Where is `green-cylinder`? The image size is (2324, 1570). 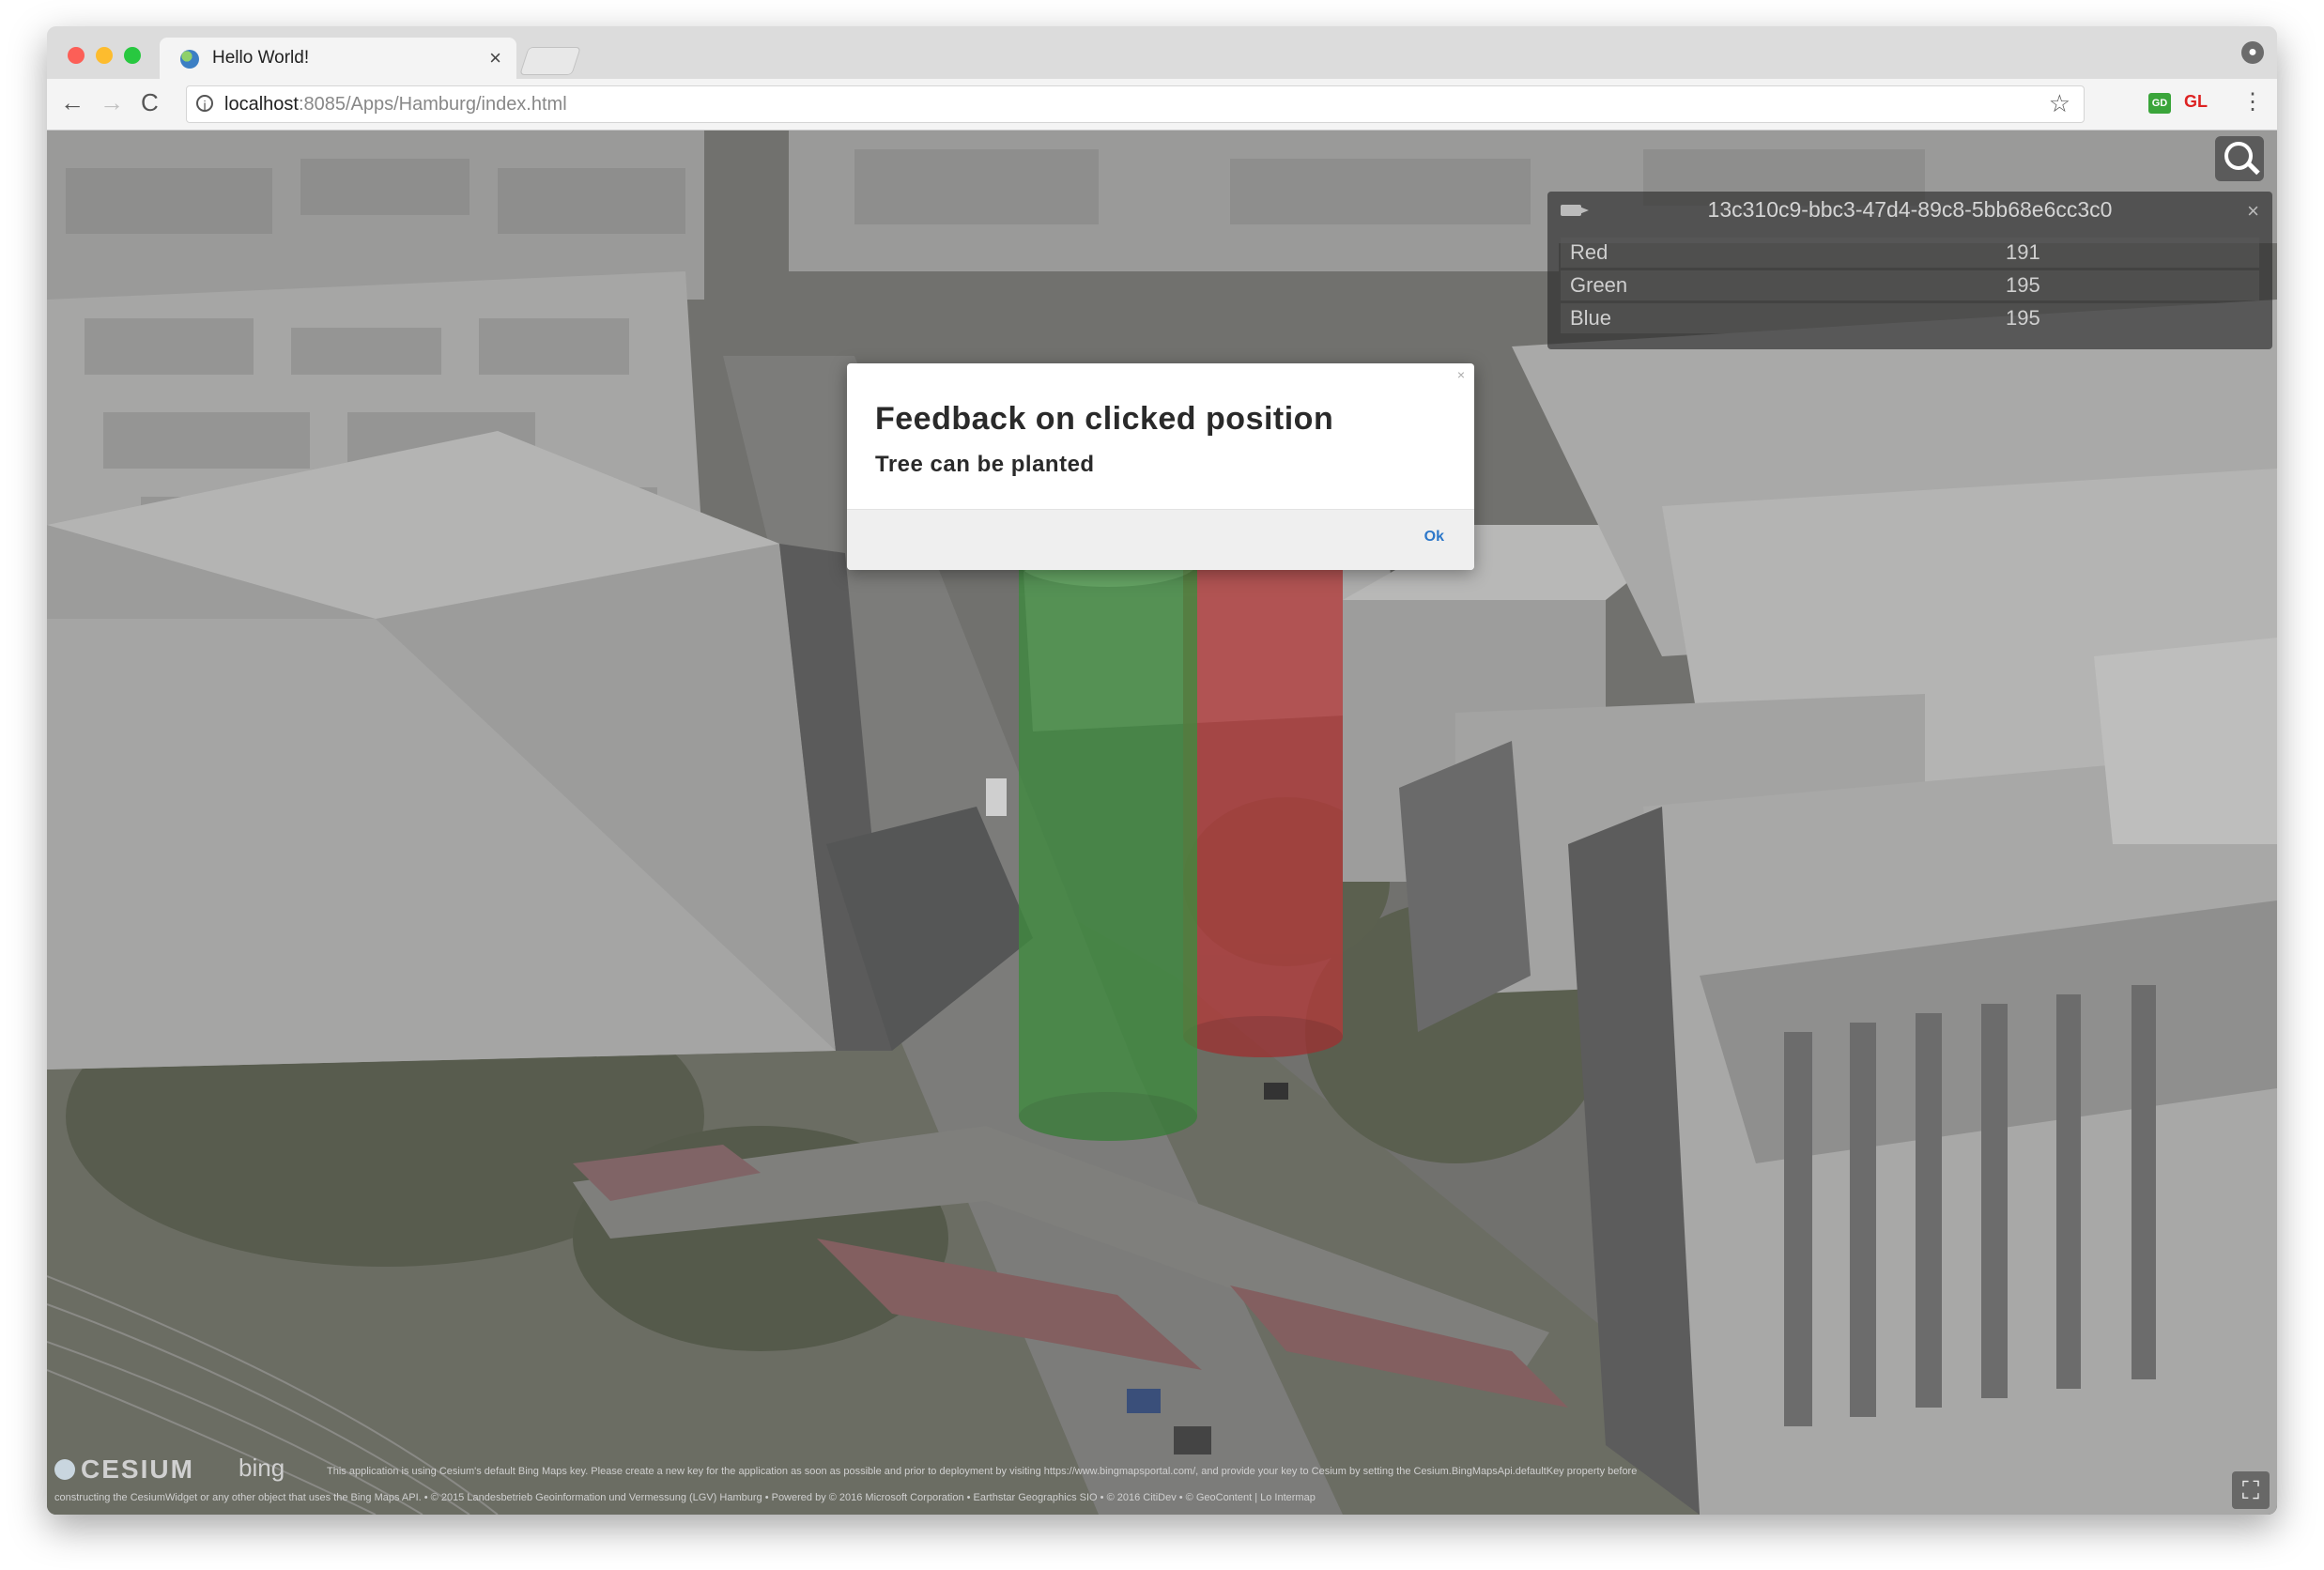
green-cylinder is located at coordinates (1108, 839).